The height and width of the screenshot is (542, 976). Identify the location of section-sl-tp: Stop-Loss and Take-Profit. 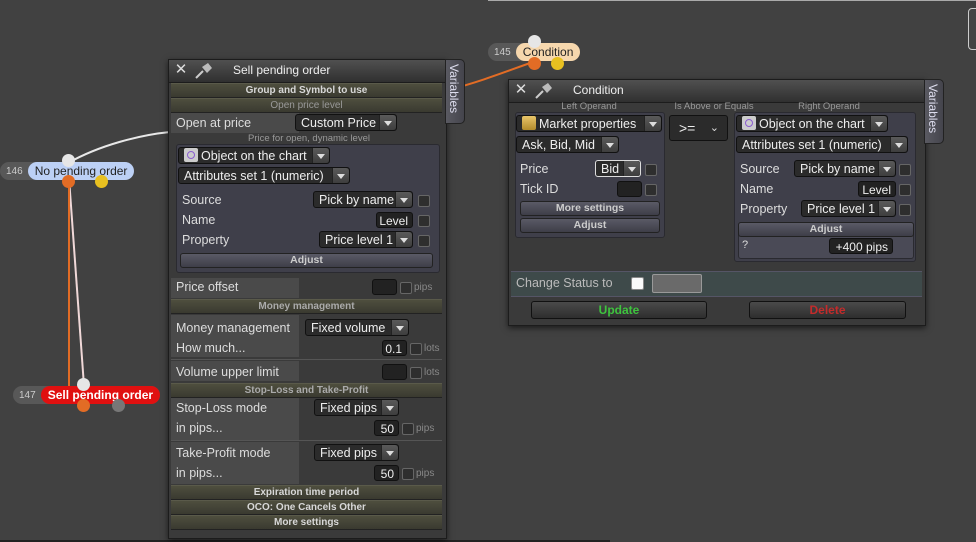
(306, 390).